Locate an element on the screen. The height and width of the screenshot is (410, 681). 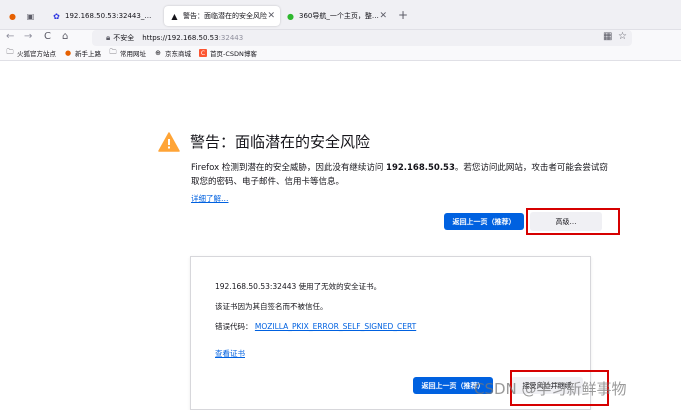
annotation-highlight-box is located at coordinates (573, 221).